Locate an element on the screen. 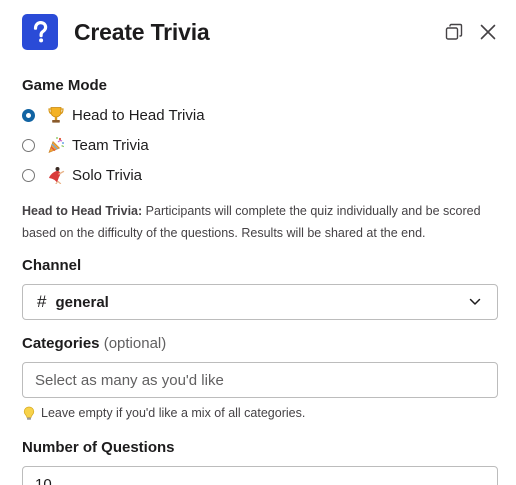 The width and height of the screenshot is (516, 485). categories-label-text: Categories is located at coordinates (61, 343).